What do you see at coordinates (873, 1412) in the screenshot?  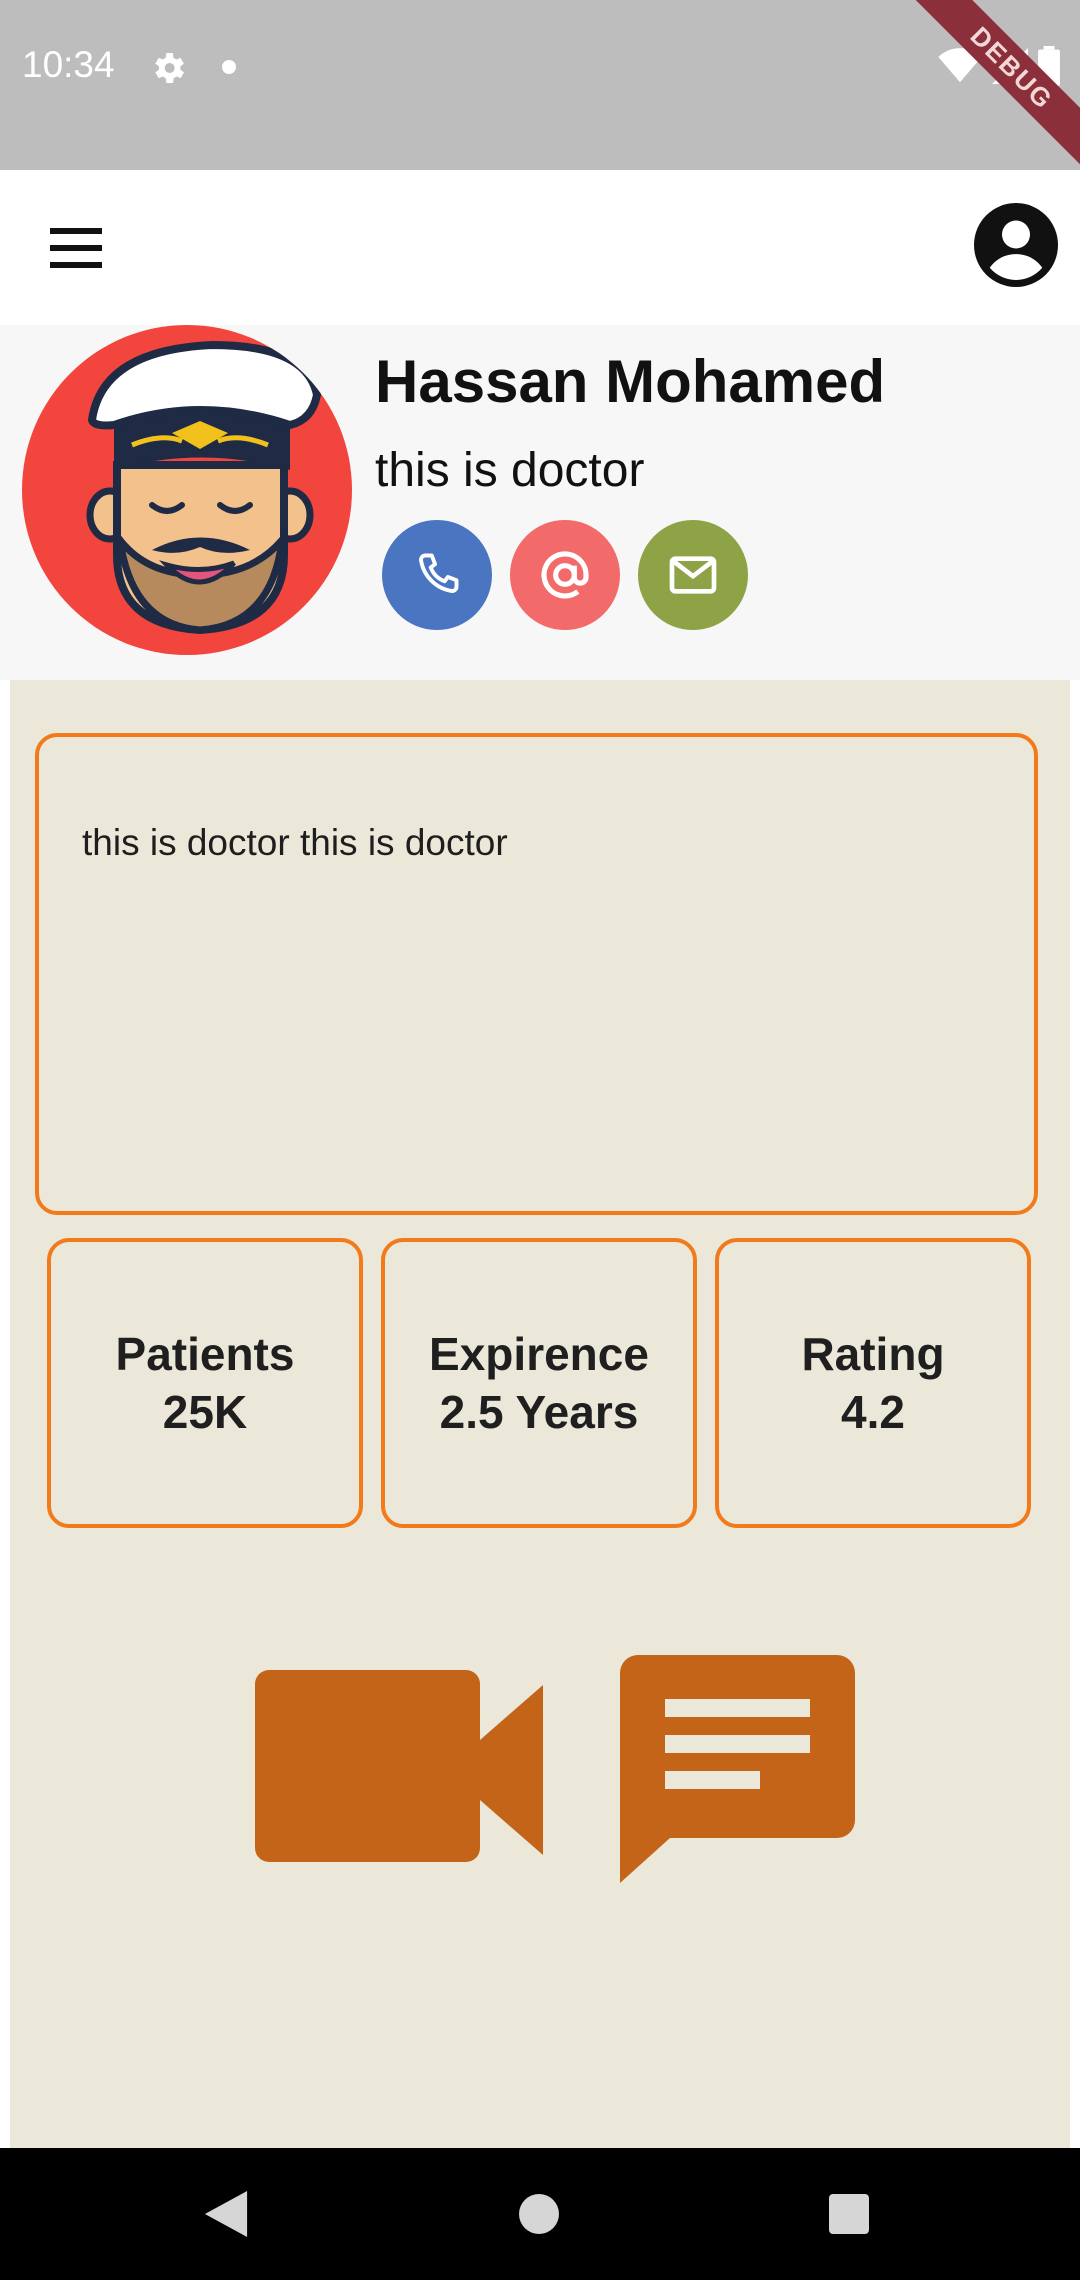 I see `stat-value: 4.2` at bounding box center [873, 1412].